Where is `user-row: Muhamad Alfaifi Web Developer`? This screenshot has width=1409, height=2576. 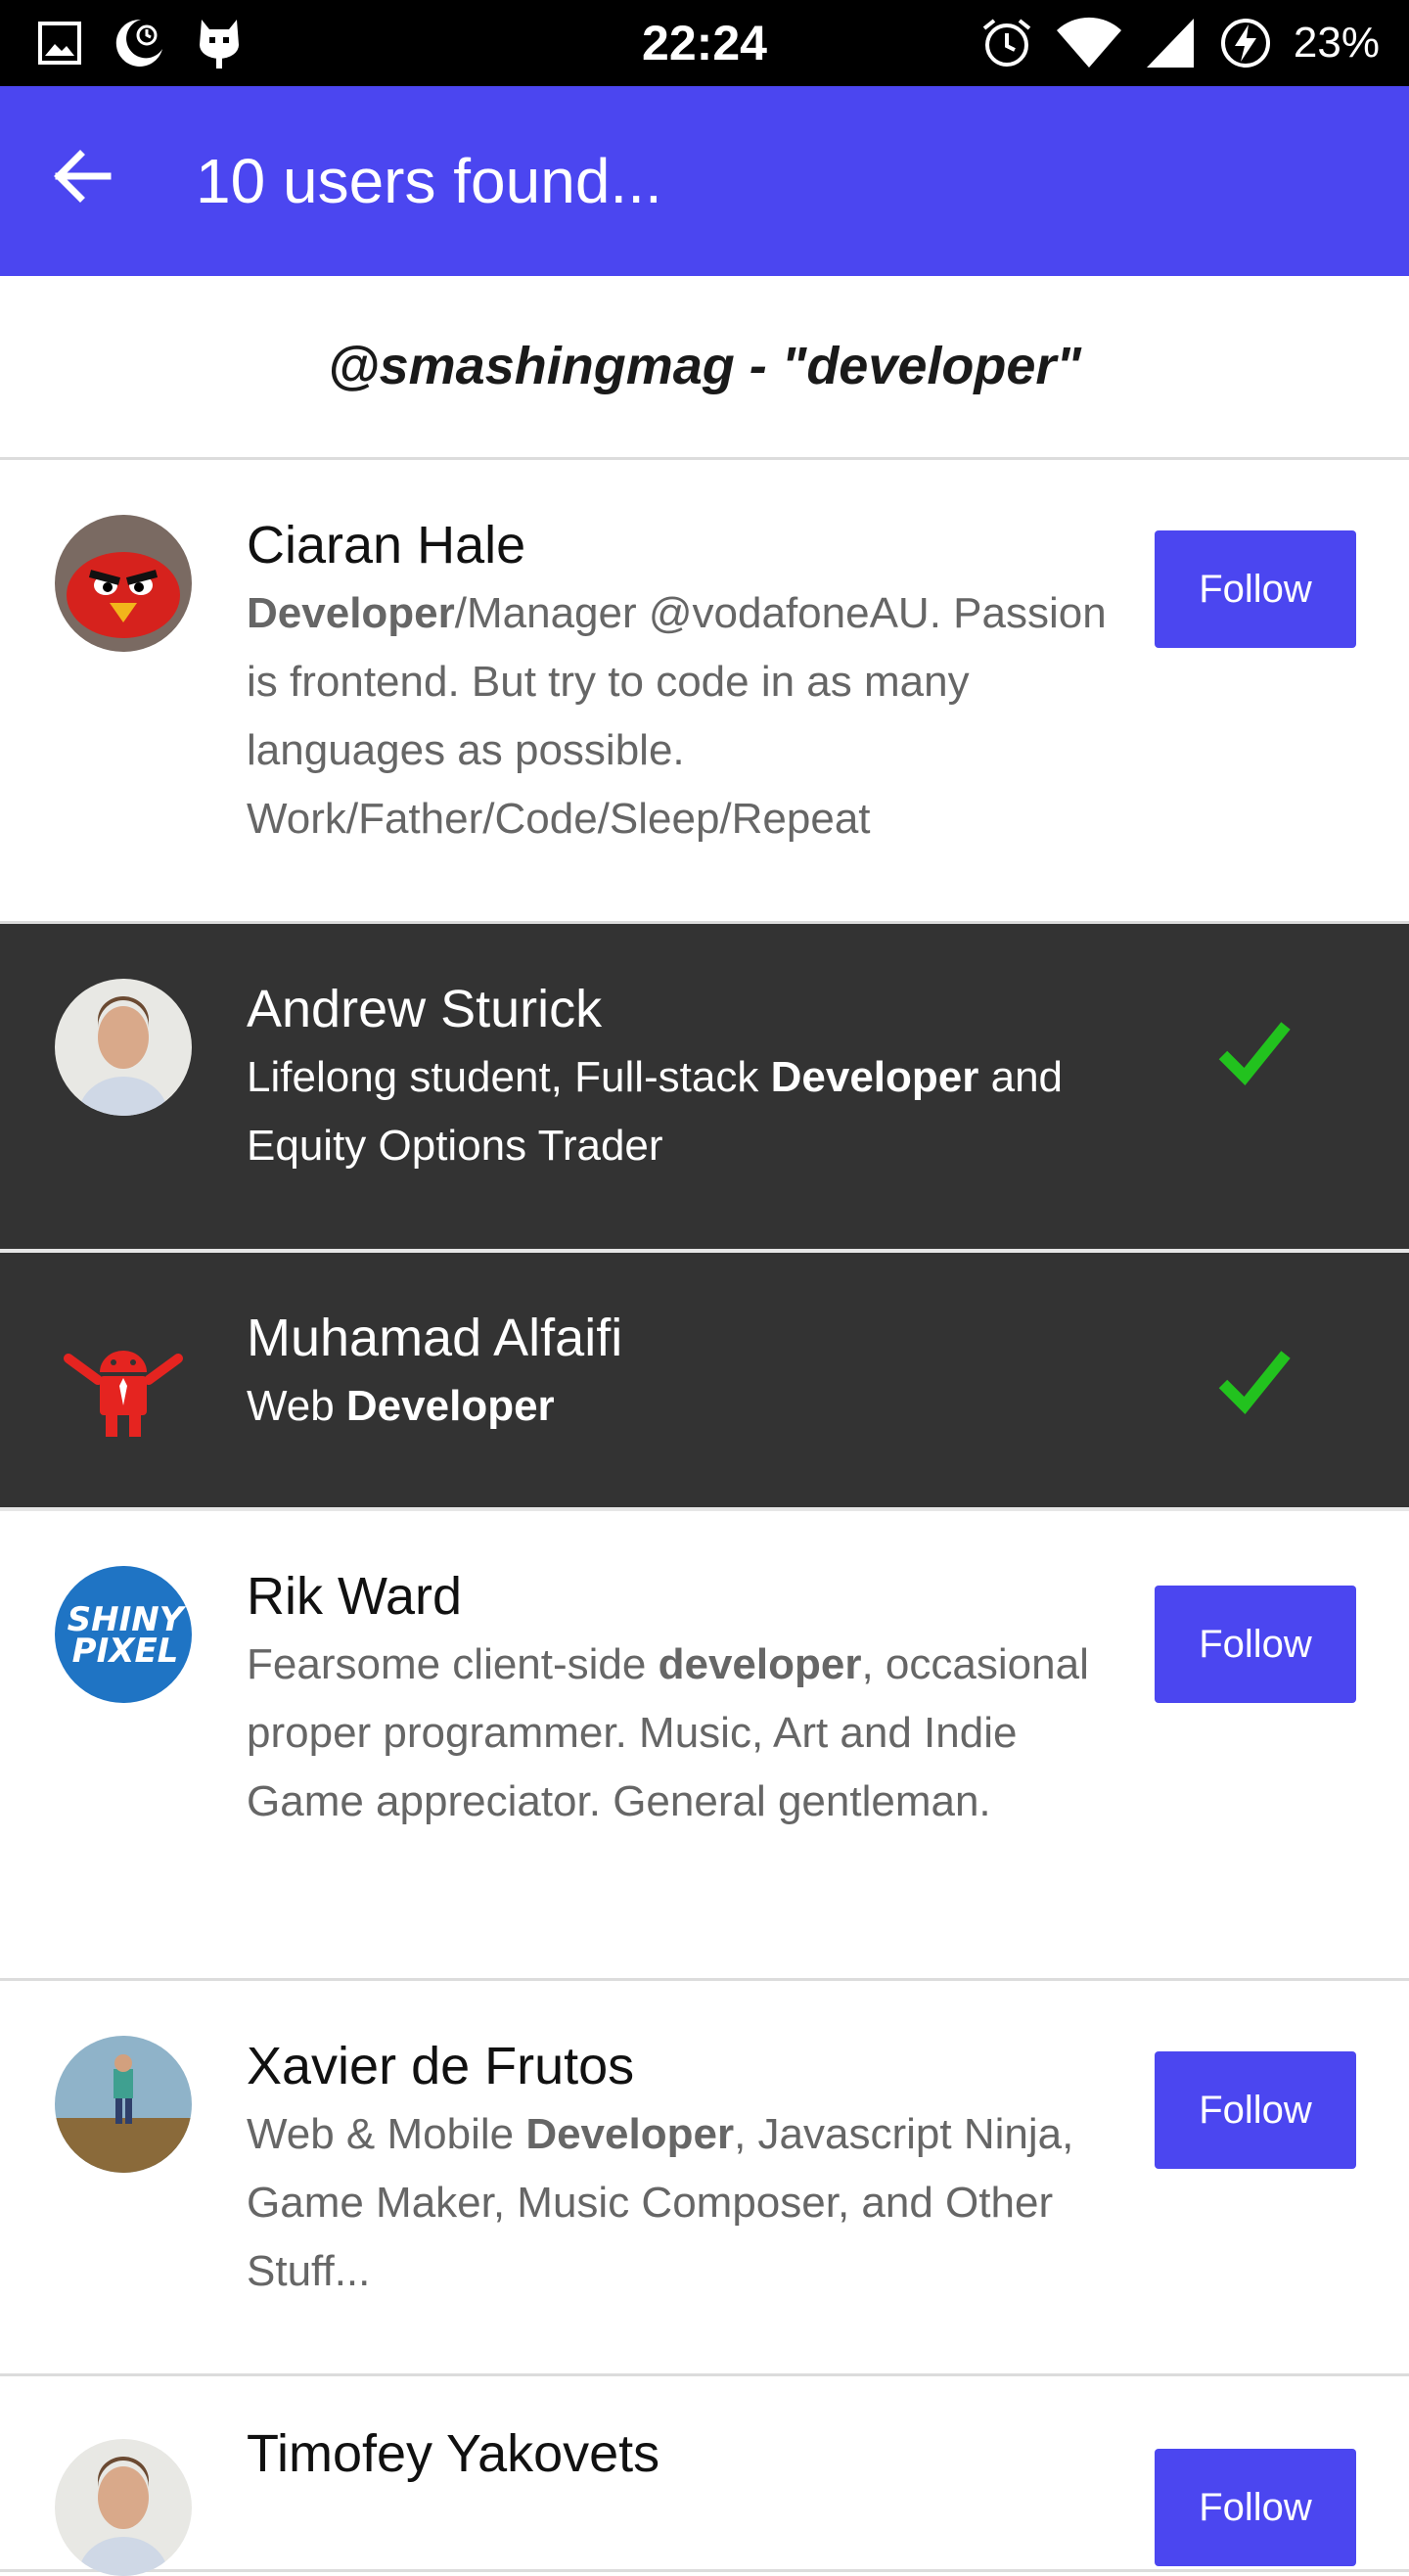
user-row: Muhamad Alfaifi Web Developer is located at coordinates (705, 1382).